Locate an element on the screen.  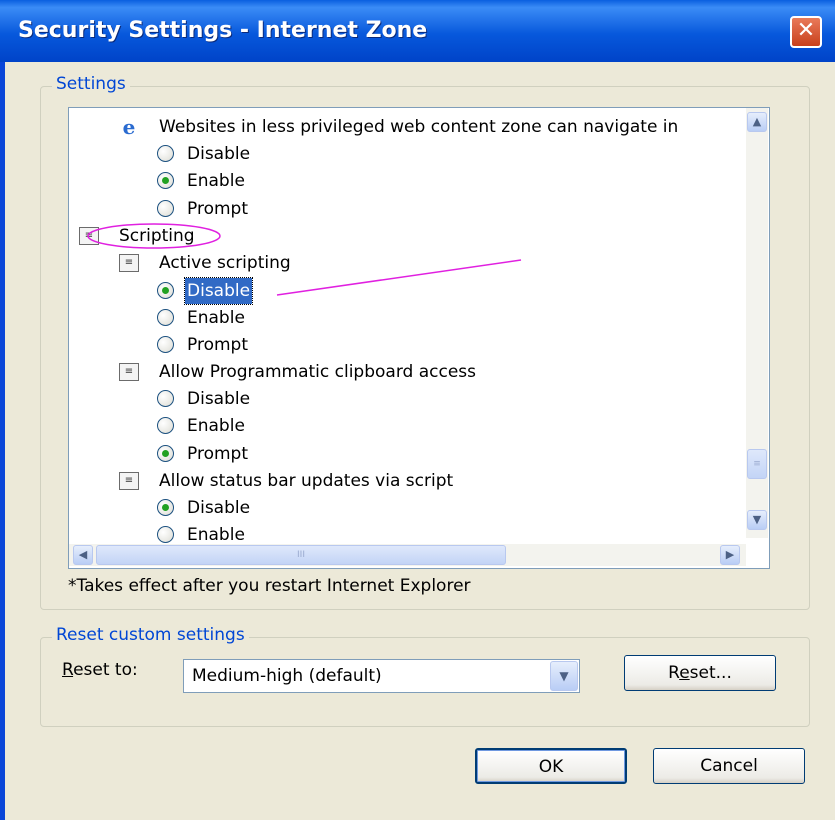
scroll-down-button: ▼ is located at coordinates (757, 520).